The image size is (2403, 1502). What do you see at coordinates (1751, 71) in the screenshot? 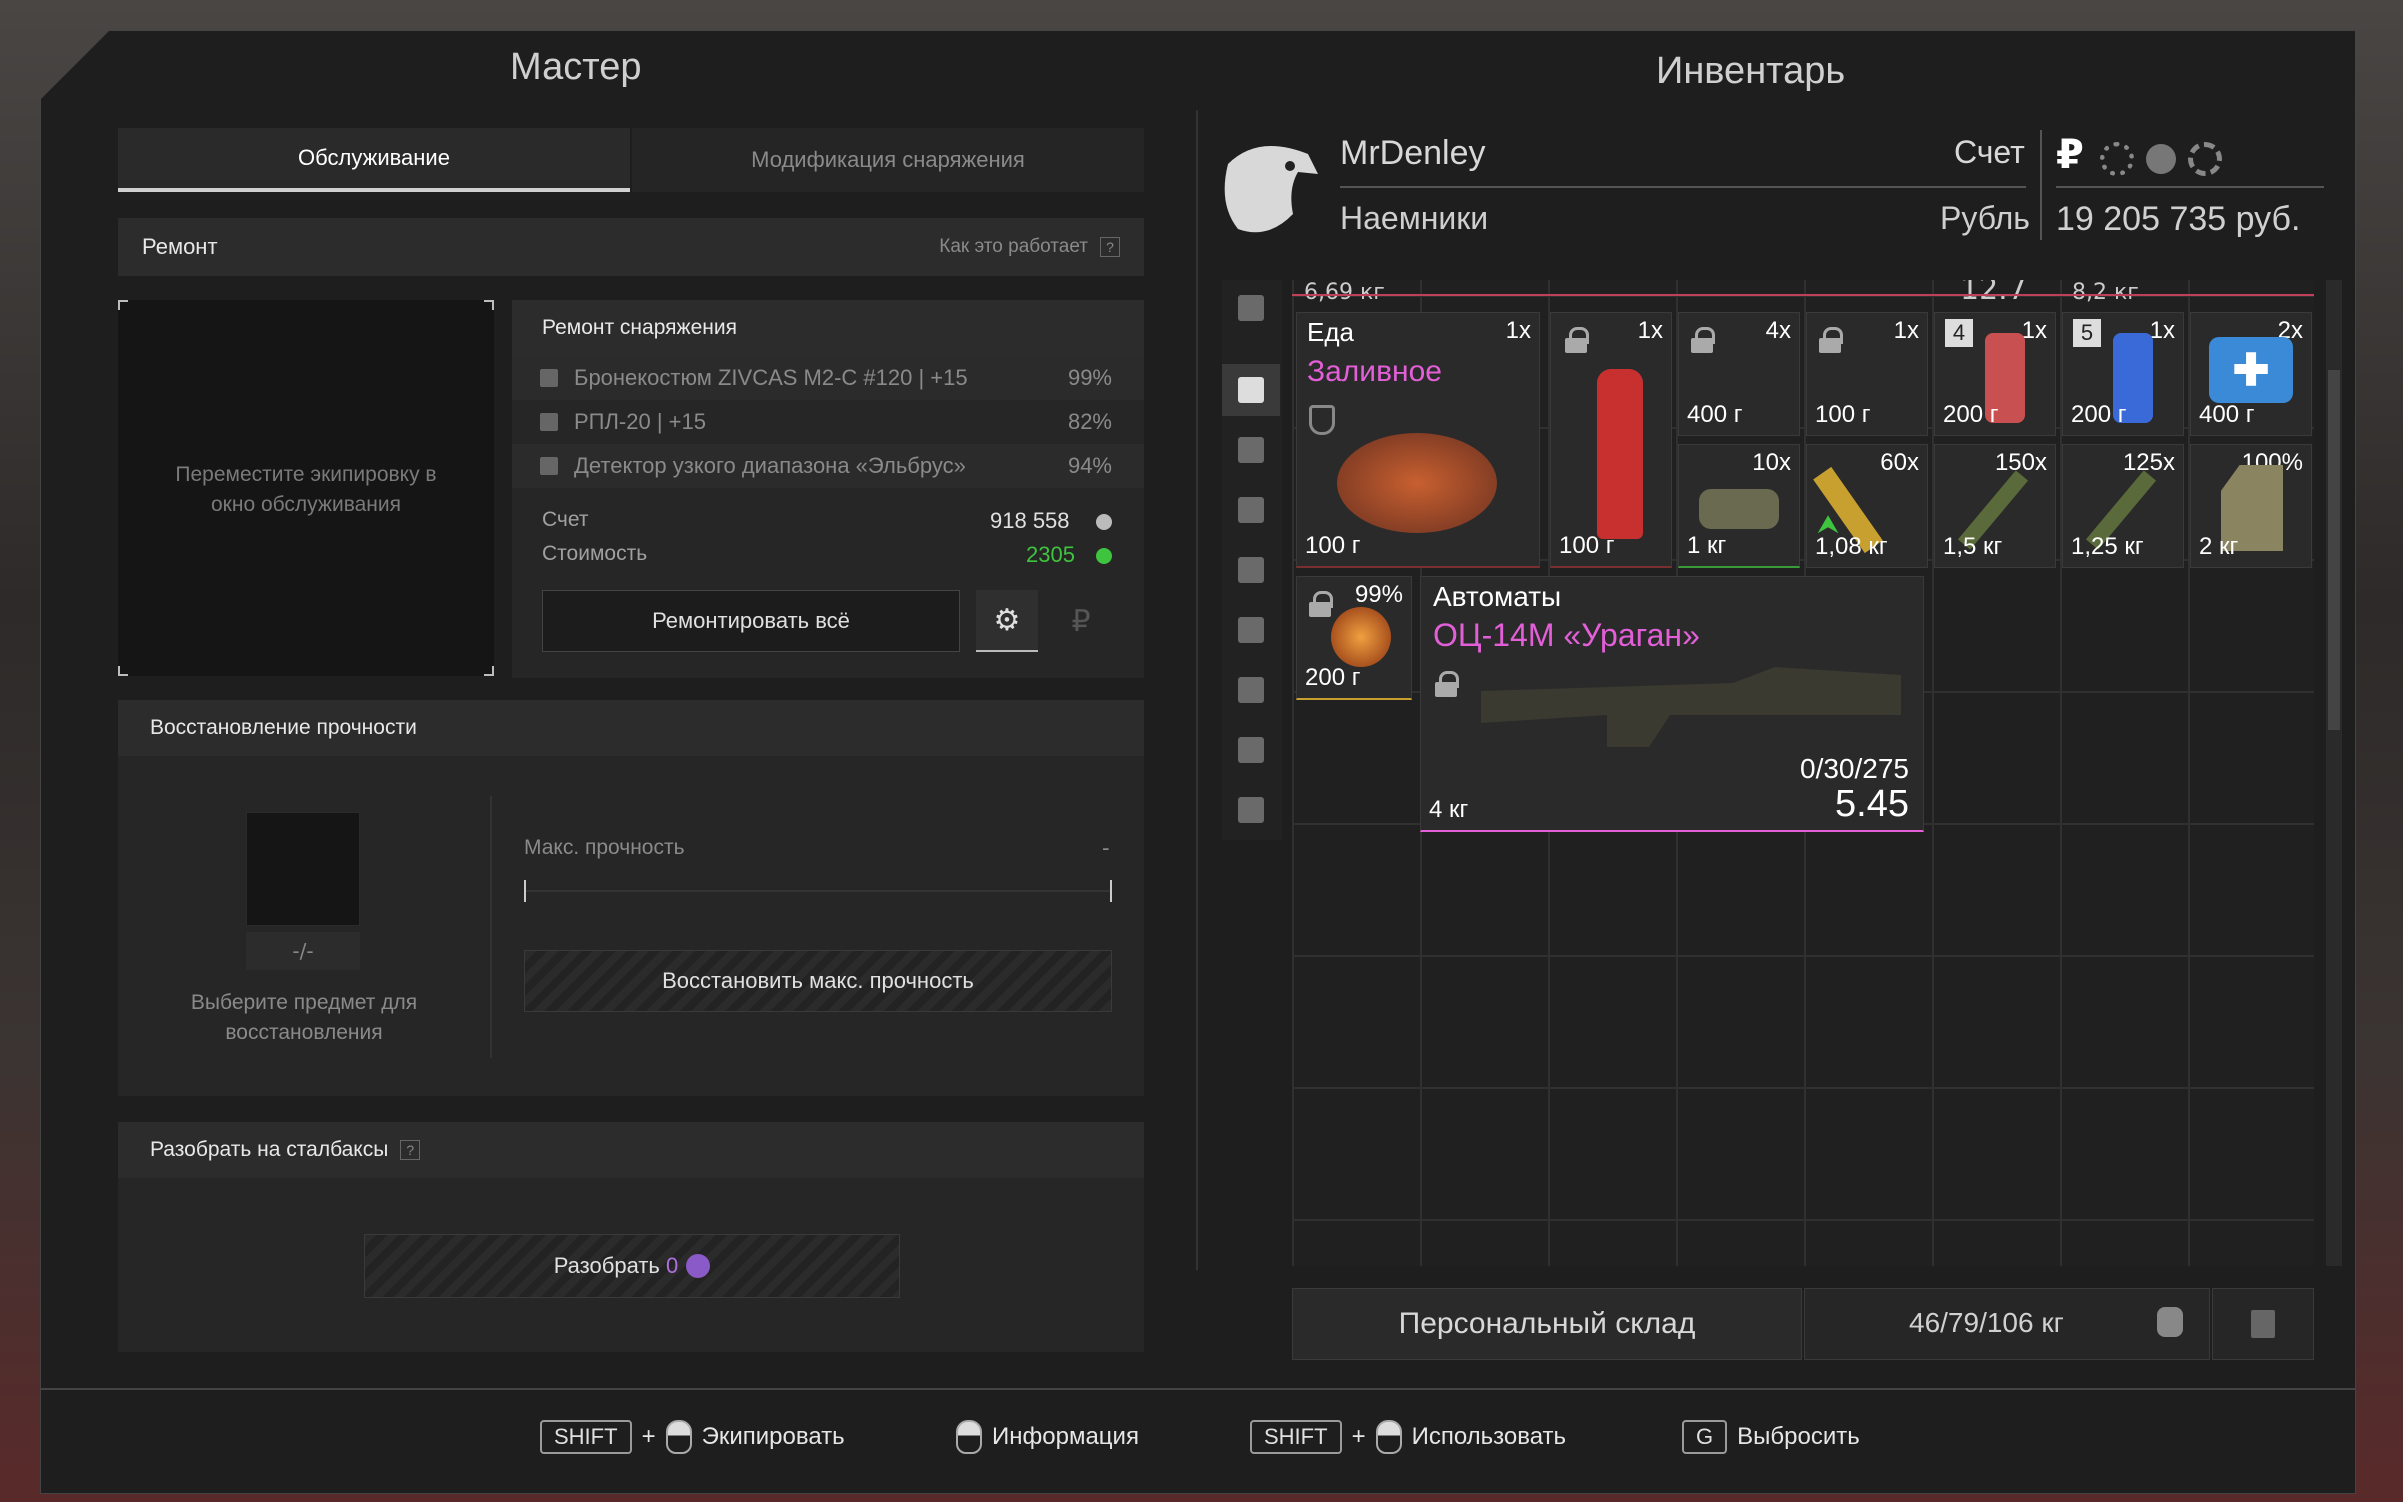
I see `inventory-title: Инвентарь` at bounding box center [1751, 71].